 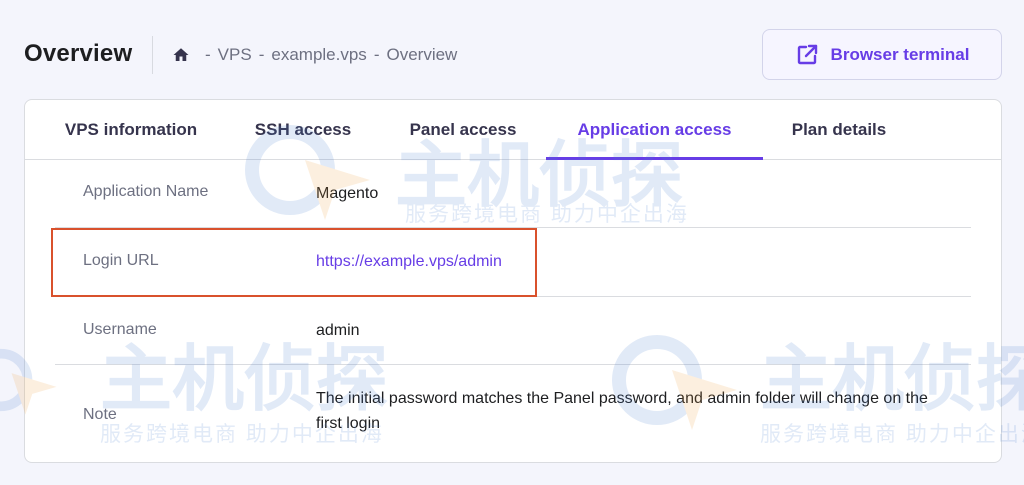 I want to click on breadcrumb-item-current: Overview, so click(x=422, y=54).